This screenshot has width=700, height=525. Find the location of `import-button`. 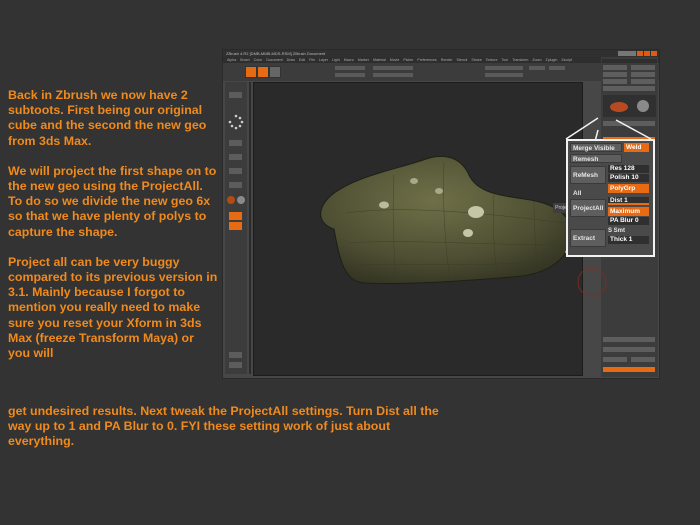

import-button is located at coordinates (615, 74).